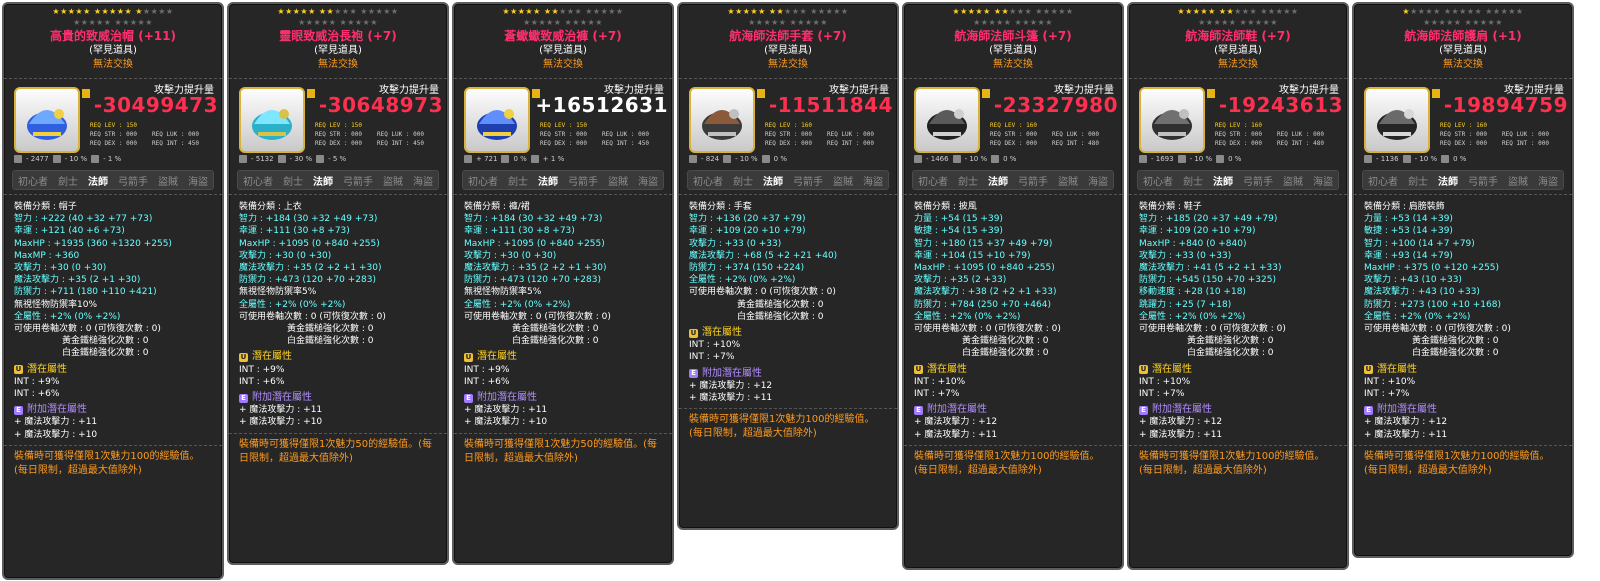 The height and width of the screenshot is (581, 1600). Describe the element at coordinates (330, 329) in the screenshot. I see `stat-line: 黃金鐵槌強化次數 : 0` at that location.